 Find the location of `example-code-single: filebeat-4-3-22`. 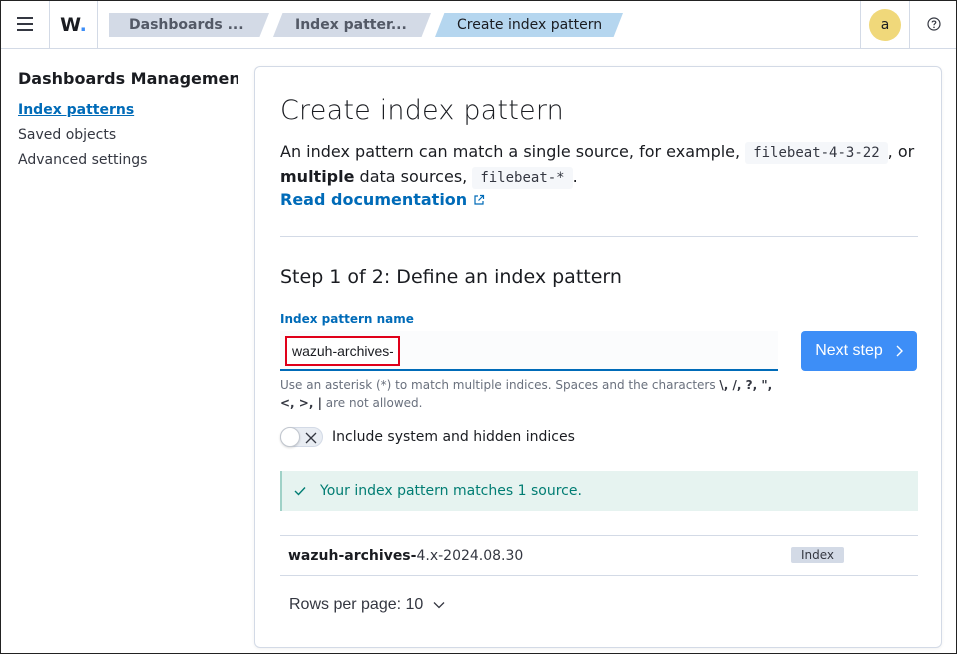

example-code-single: filebeat-4-3-22 is located at coordinates (816, 153).